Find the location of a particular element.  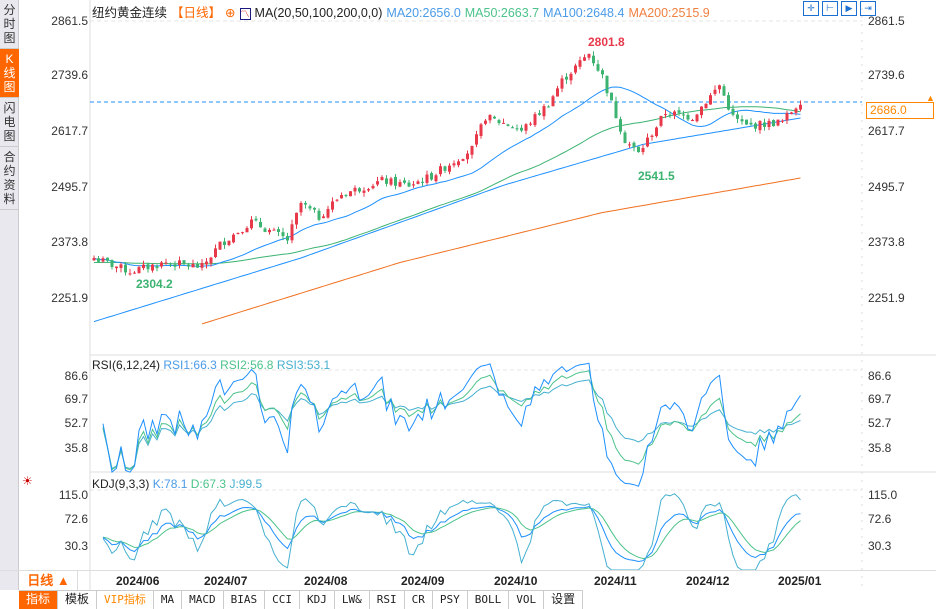

rsi2-value: RSI2:56.8 is located at coordinates (247, 365).